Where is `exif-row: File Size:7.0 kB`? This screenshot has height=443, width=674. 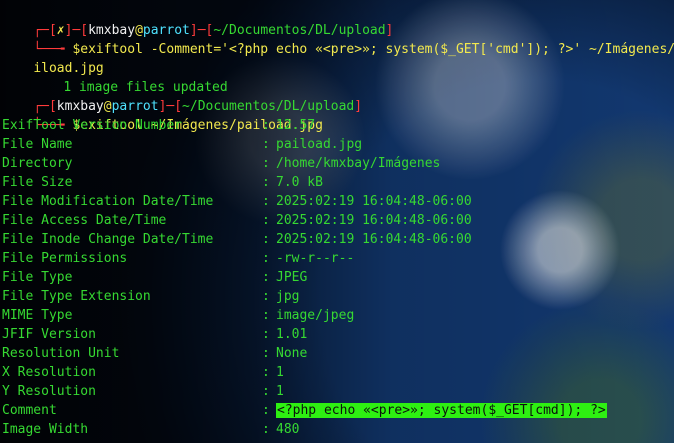 exif-row: File Size:7.0 kB is located at coordinates (162, 182).